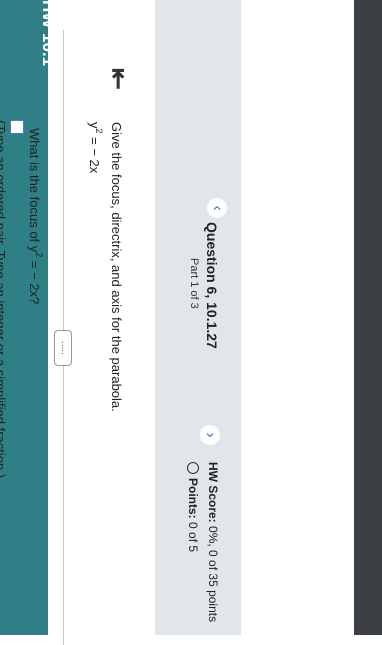 The image size is (382, 645). I want to click on focus-question: What is the focus of y2 = − 2x?, so click(35, 216).